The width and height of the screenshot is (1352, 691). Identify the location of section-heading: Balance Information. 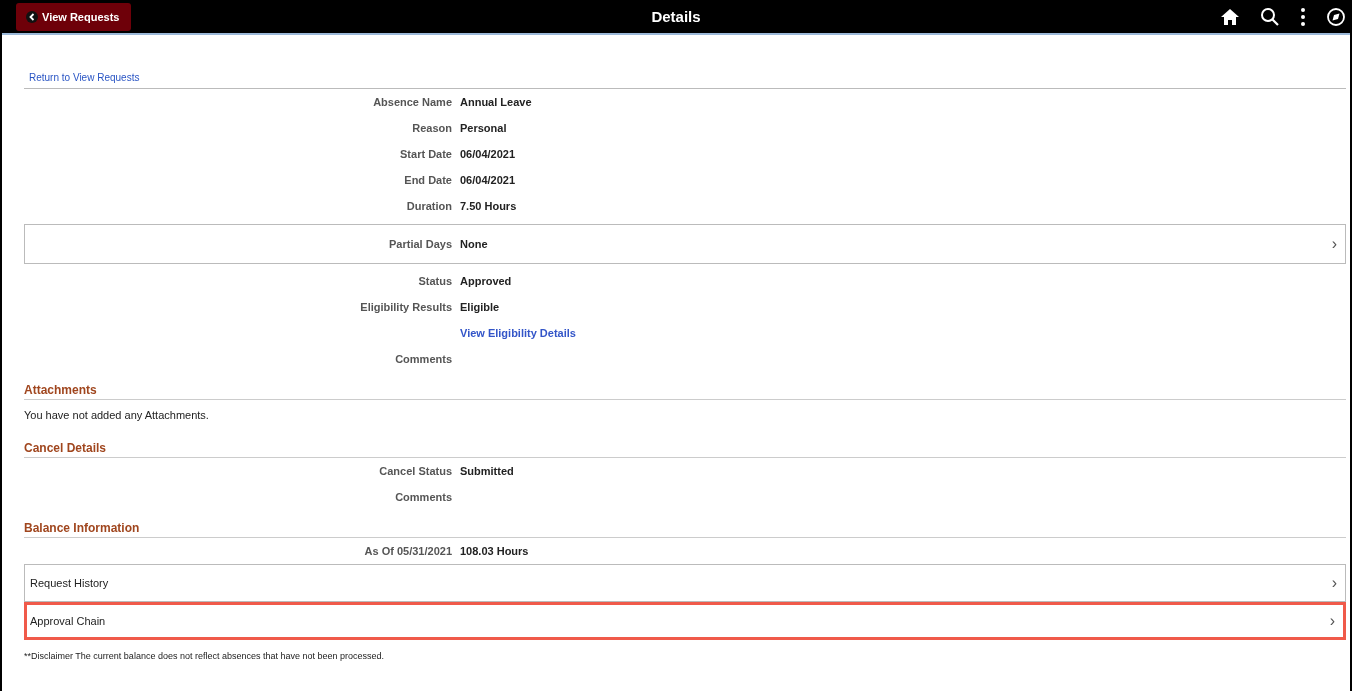
(685, 527).